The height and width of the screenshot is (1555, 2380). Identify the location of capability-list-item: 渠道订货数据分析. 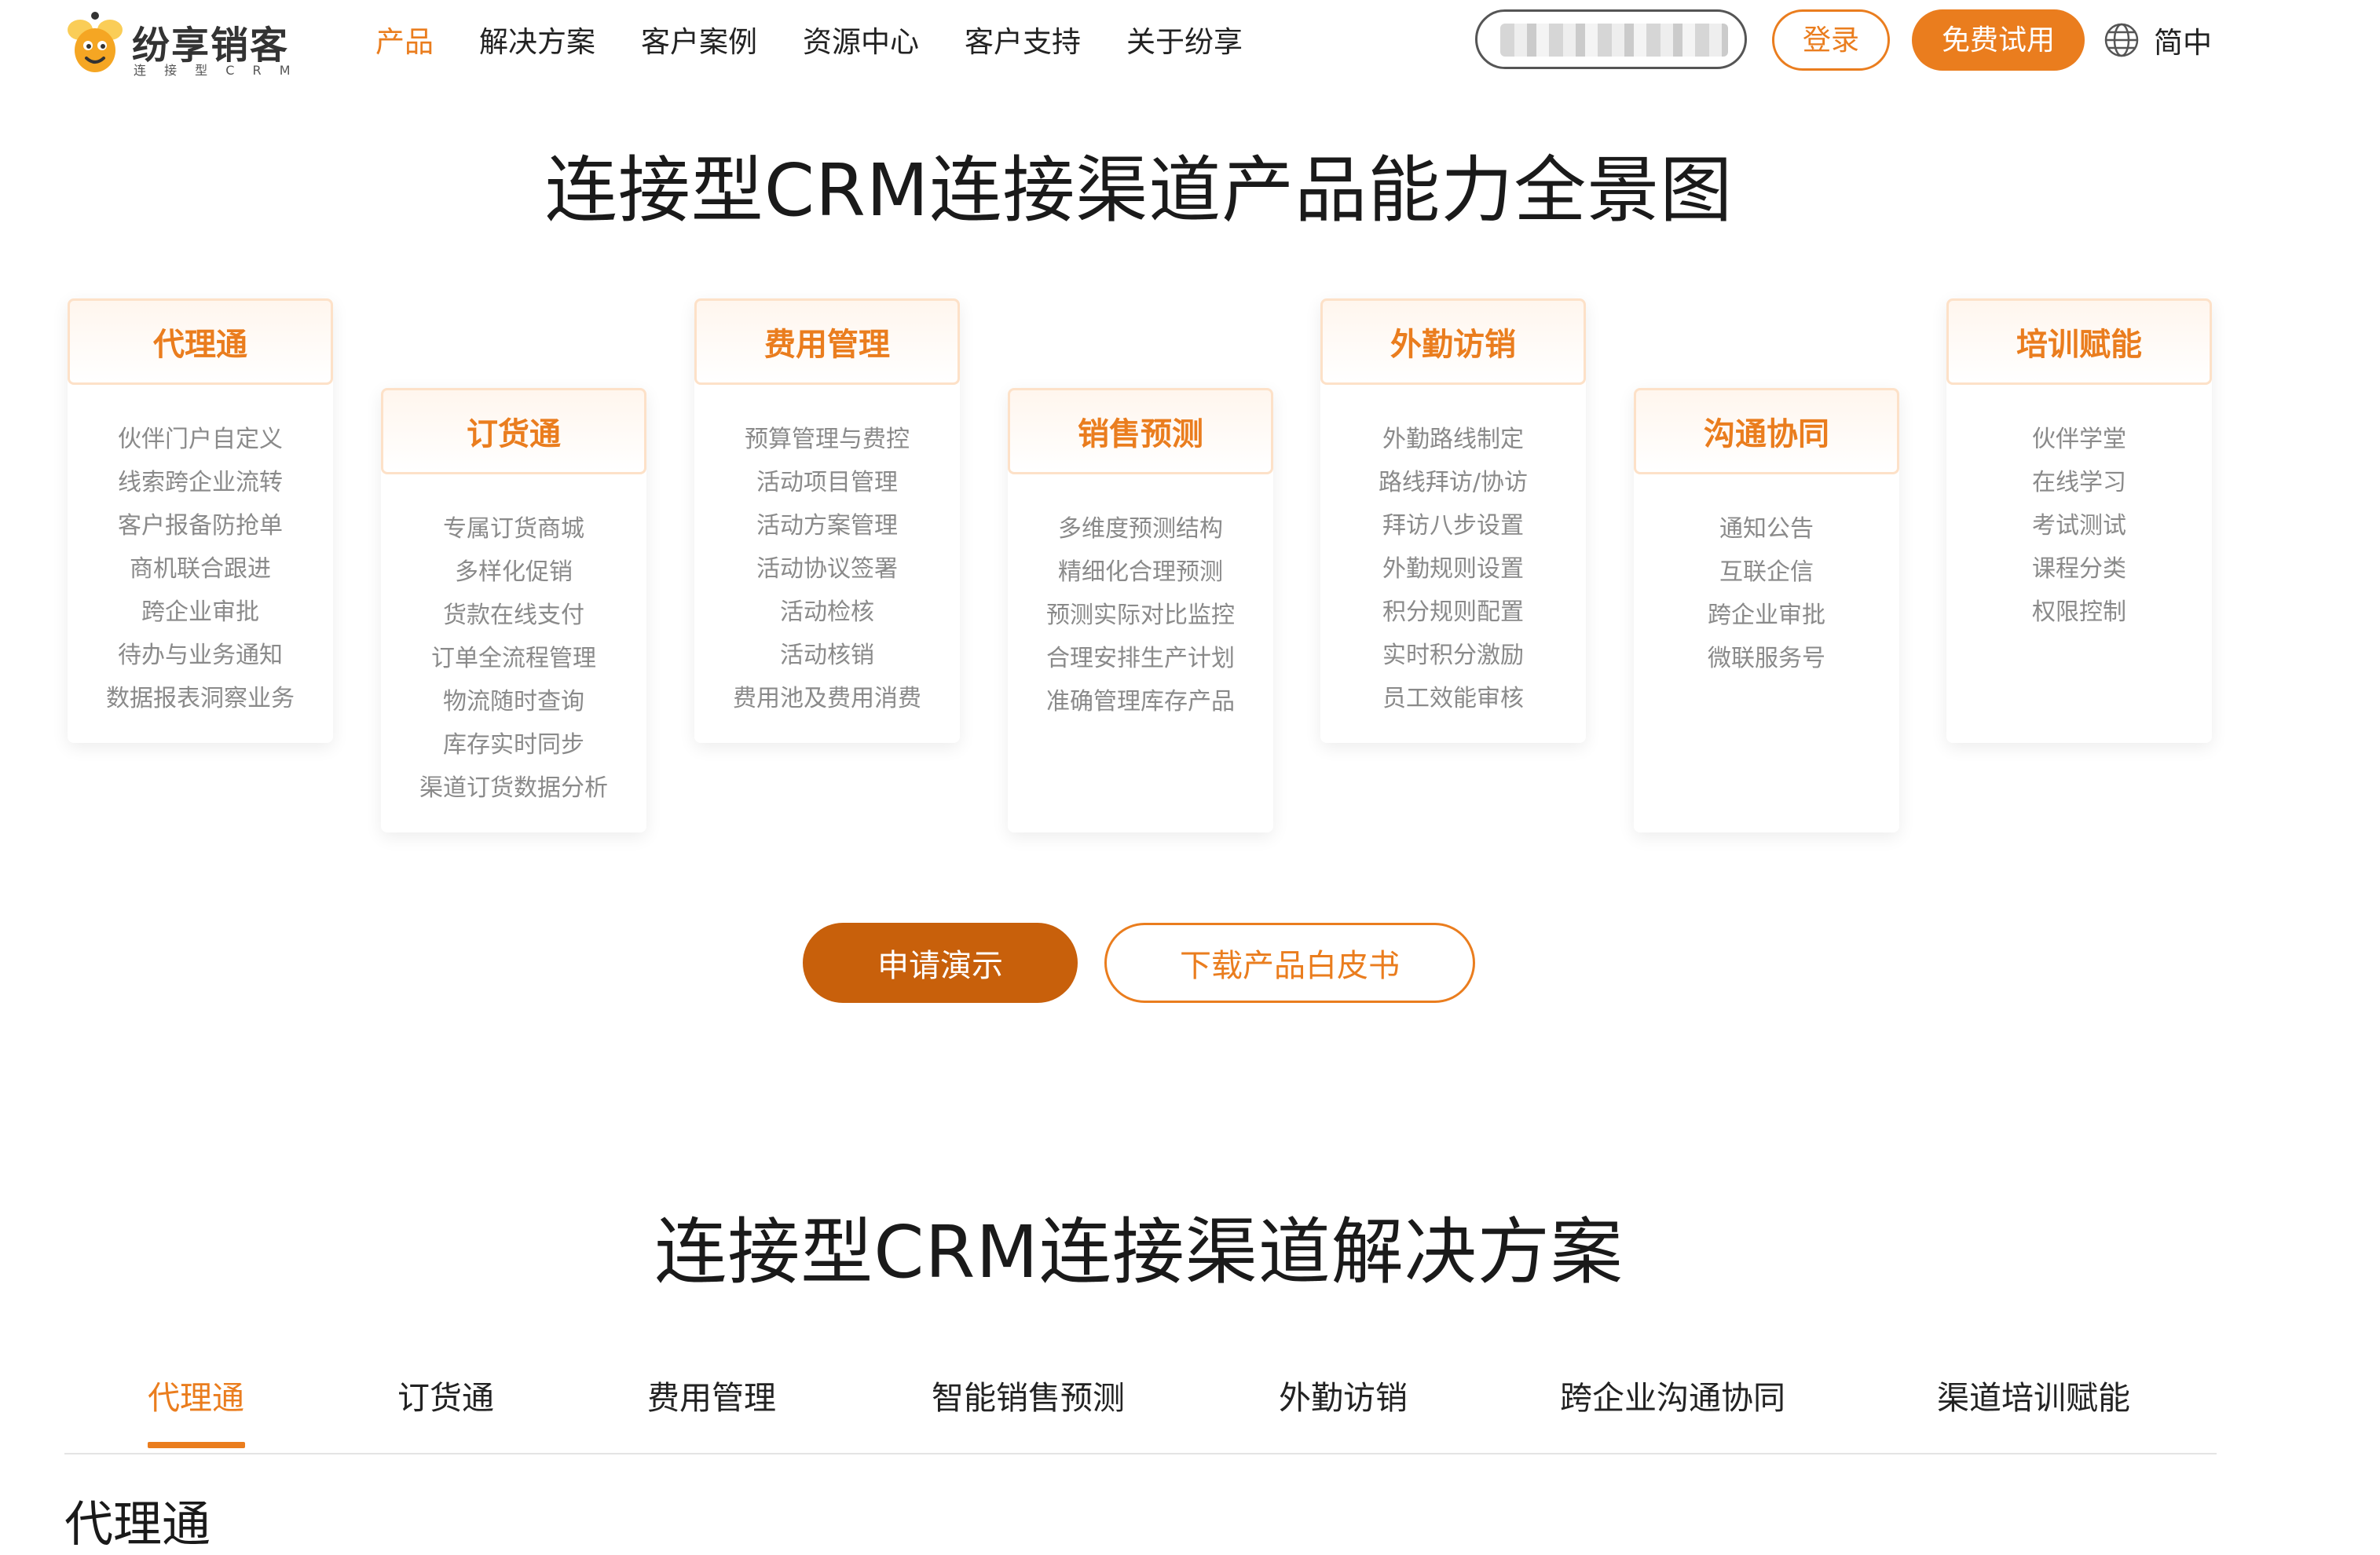
(513, 788).